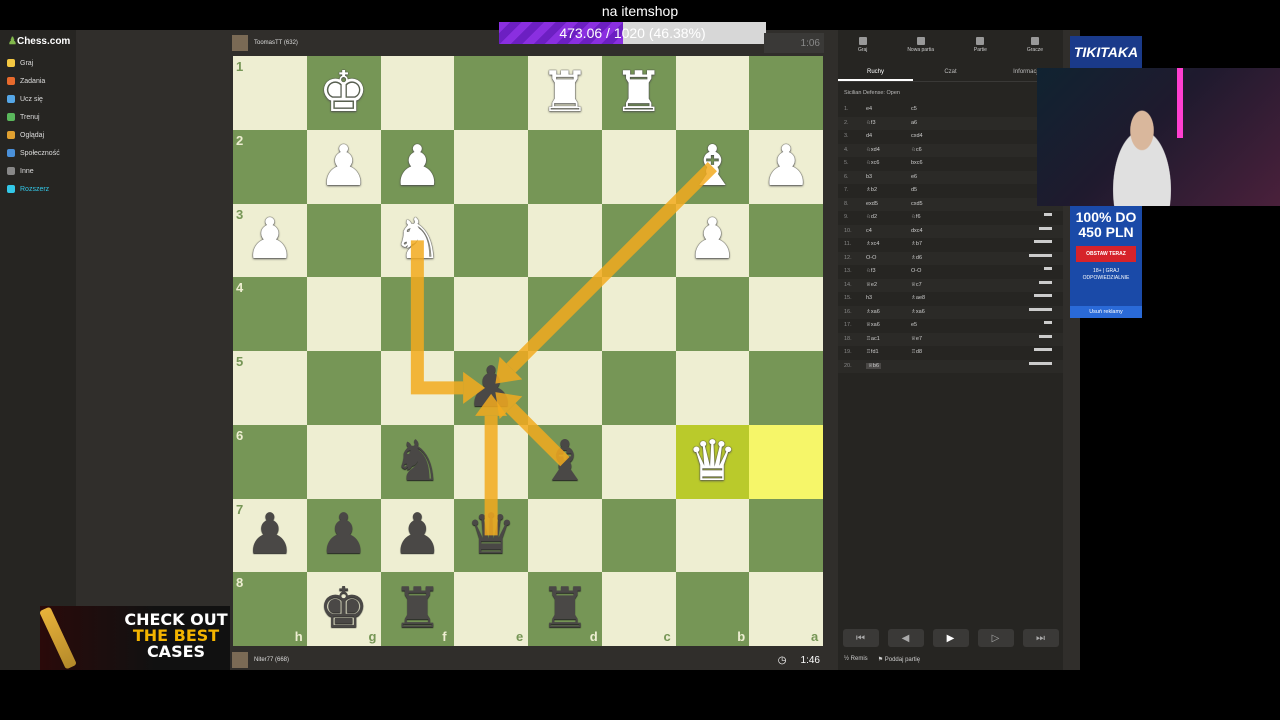 The image size is (1280, 720). What do you see at coordinates (786, 93) in the screenshot?
I see `square-a1` at bounding box center [786, 93].